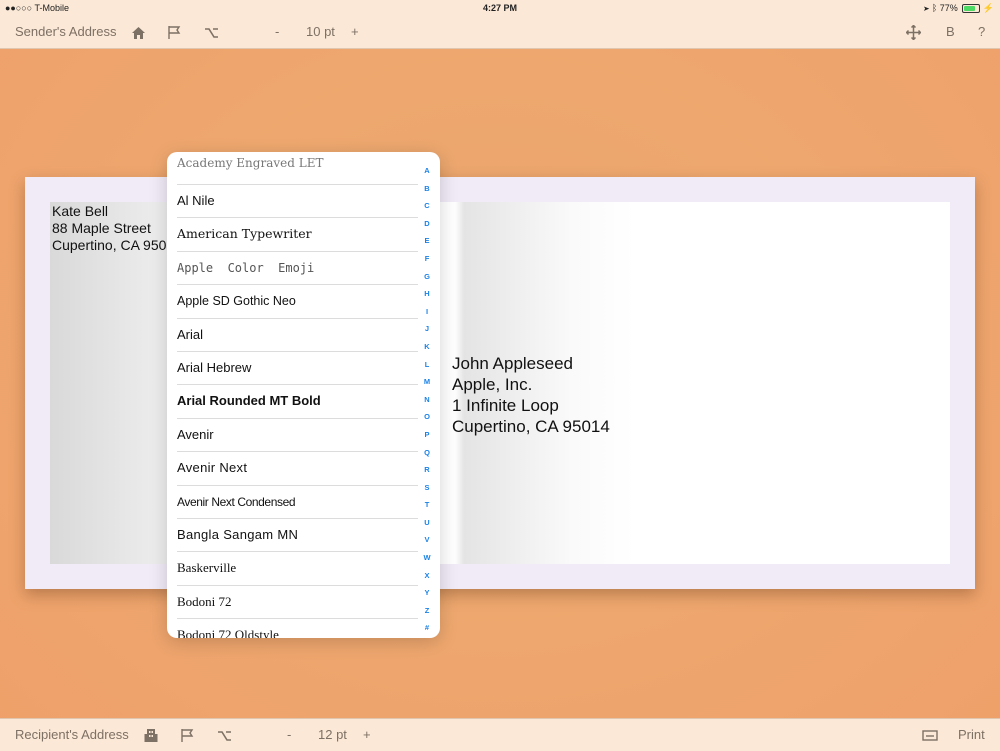 The image size is (1000, 751). Describe the element at coordinates (427, 540) in the screenshot. I see `index-letter: V` at that location.